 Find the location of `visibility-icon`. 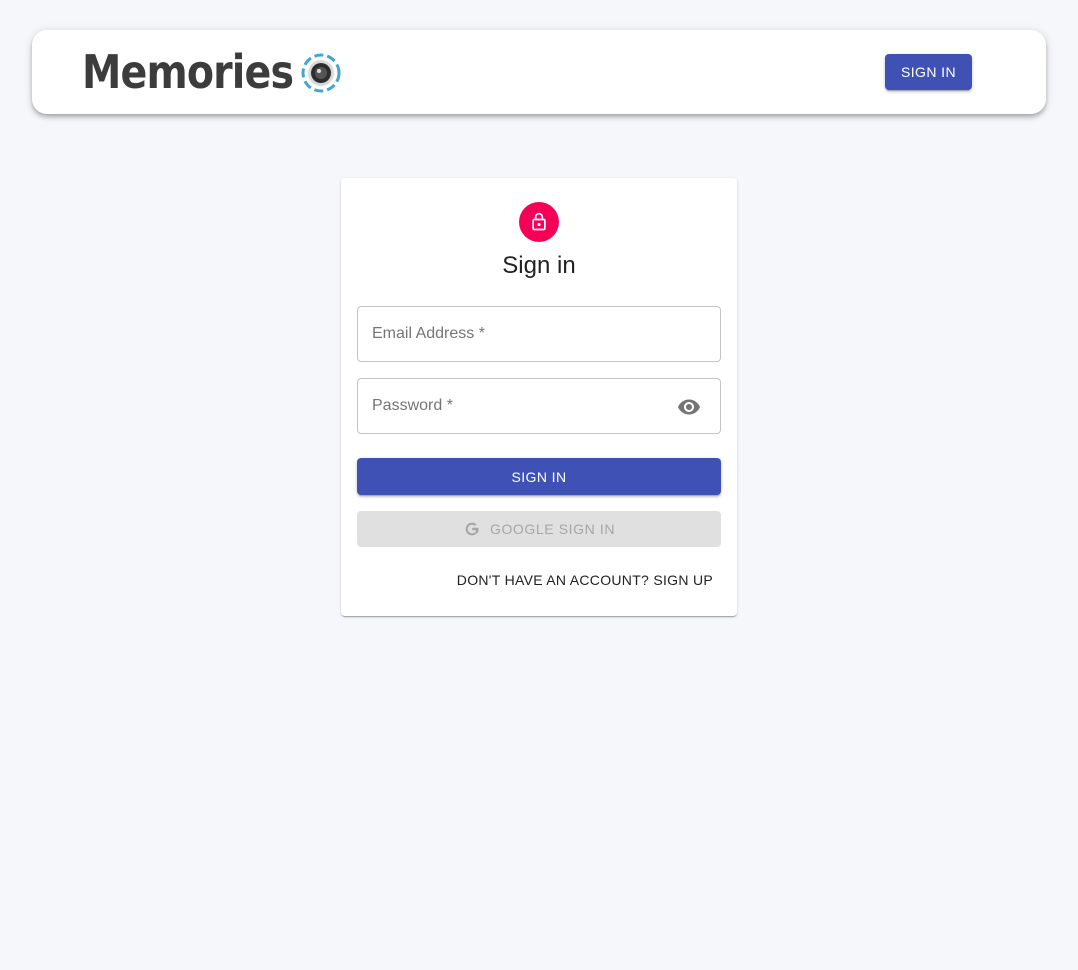

visibility-icon is located at coordinates (689, 407).